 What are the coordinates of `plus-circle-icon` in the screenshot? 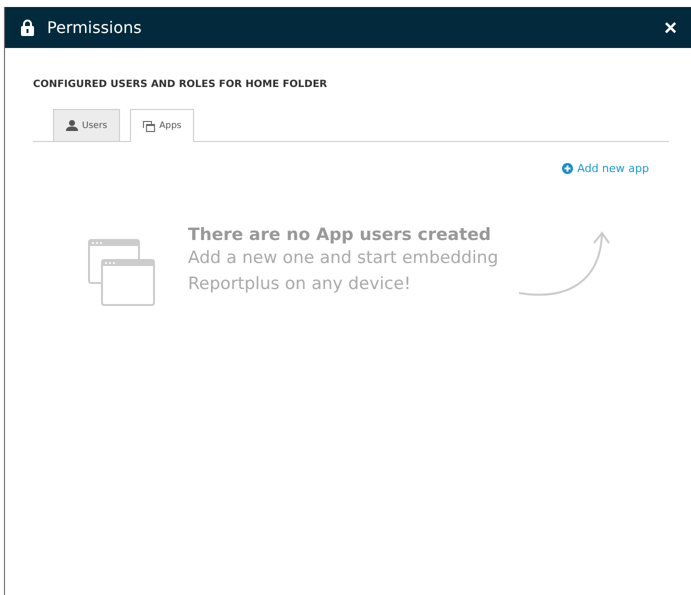 It's located at (568, 168).